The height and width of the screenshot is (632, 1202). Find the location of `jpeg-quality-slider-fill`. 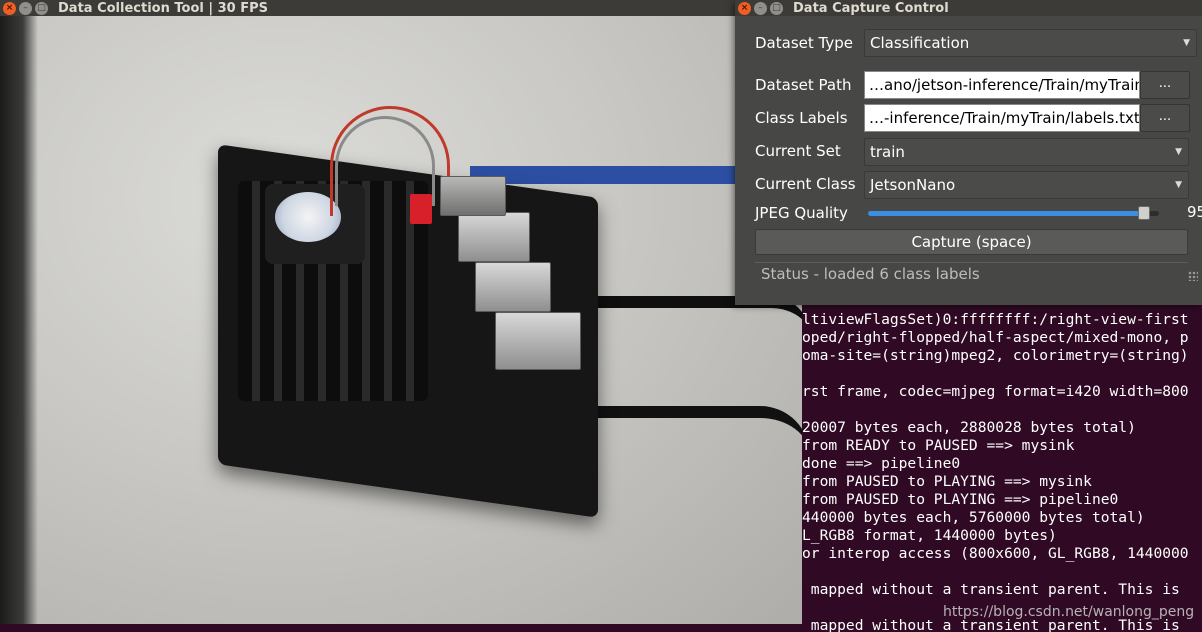

jpeg-quality-slider-fill is located at coordinates (1006, 213).